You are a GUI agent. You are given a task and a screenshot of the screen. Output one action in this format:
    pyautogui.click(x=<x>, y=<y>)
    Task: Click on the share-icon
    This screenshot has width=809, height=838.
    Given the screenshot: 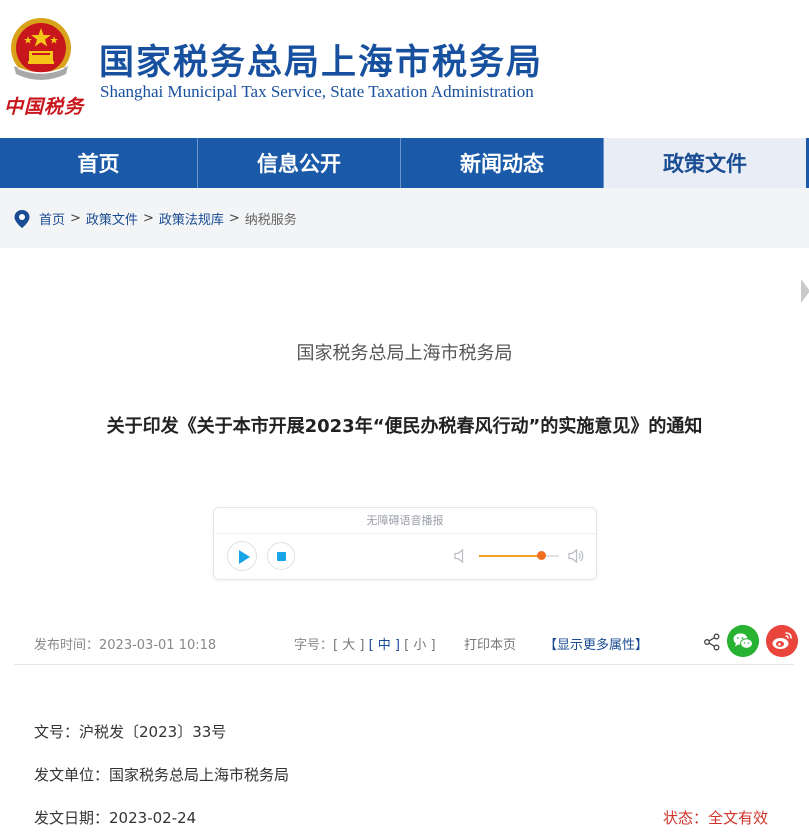 What is the action you would take?
    pyautogui.click(x=712, y=642)
    